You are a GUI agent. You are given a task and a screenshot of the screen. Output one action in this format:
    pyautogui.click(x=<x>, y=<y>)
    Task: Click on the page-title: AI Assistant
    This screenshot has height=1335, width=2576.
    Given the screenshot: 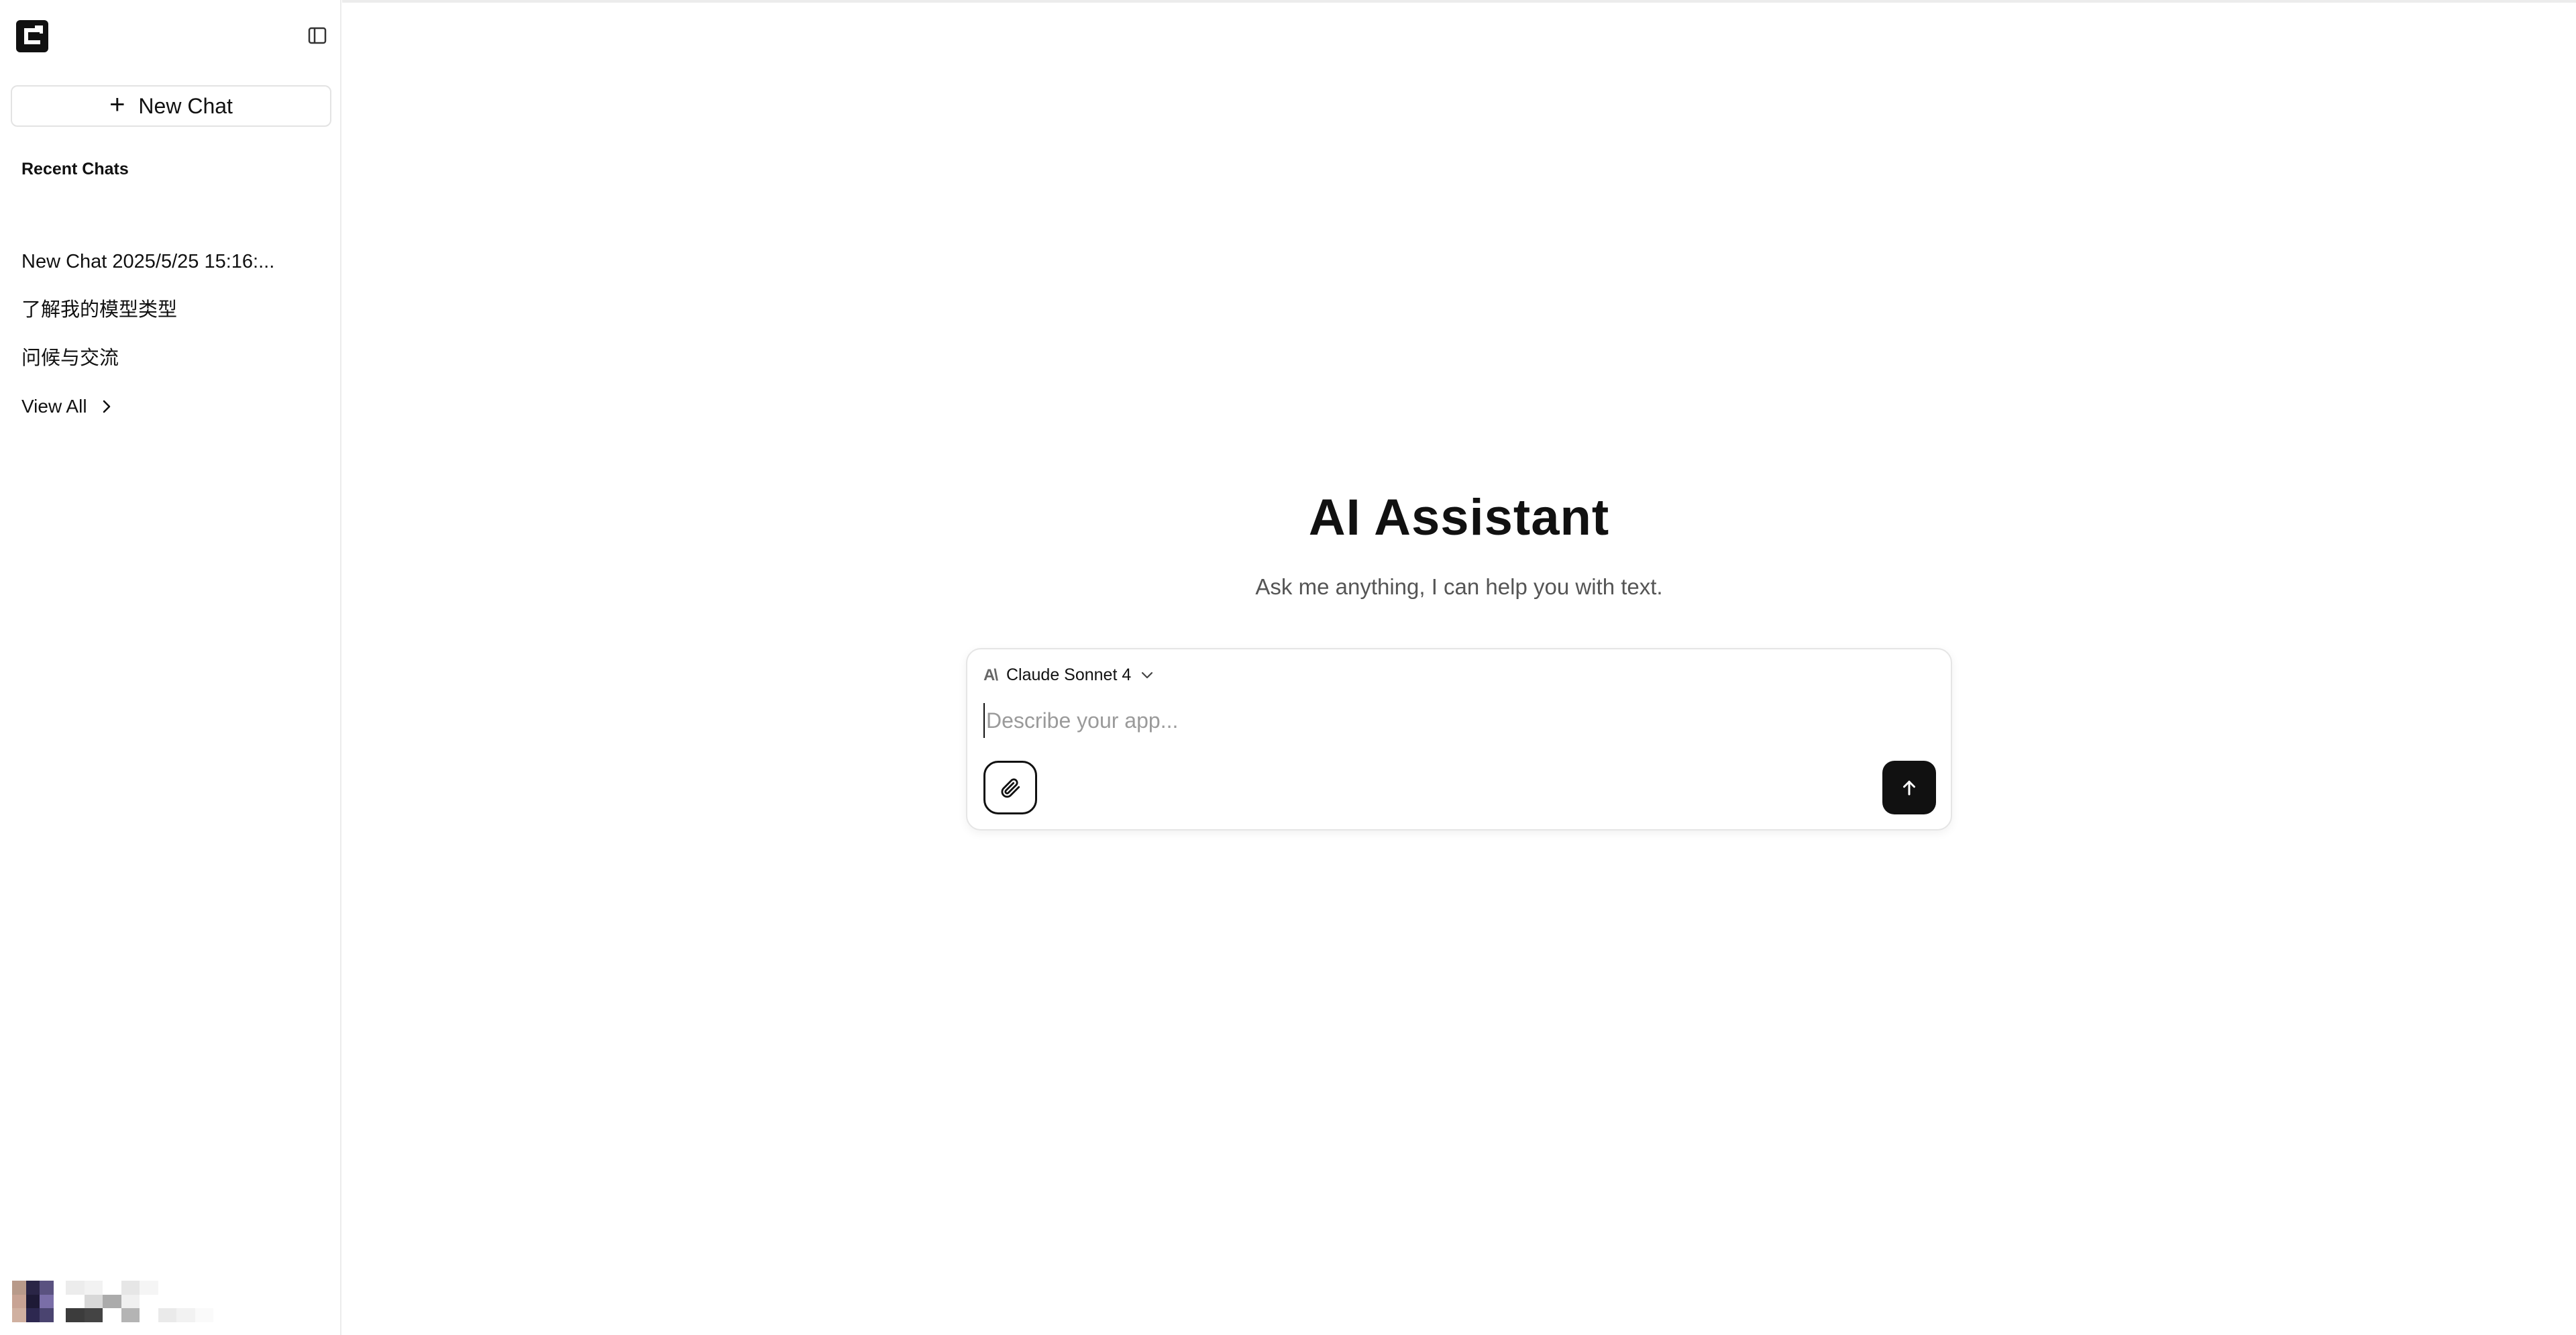 What is the action you would take?
    pyautogui.click(x=1459, y=517)
    